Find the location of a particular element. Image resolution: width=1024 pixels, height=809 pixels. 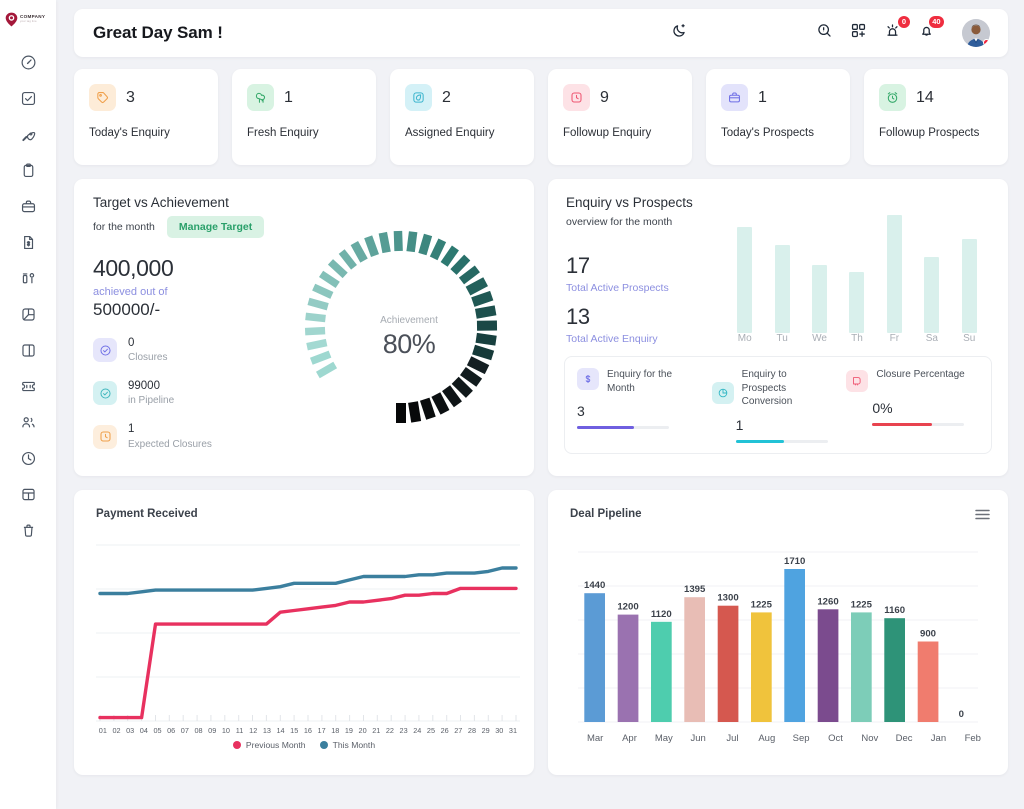

weekly-axis-label: Sa is located at coordinates (931, 338).